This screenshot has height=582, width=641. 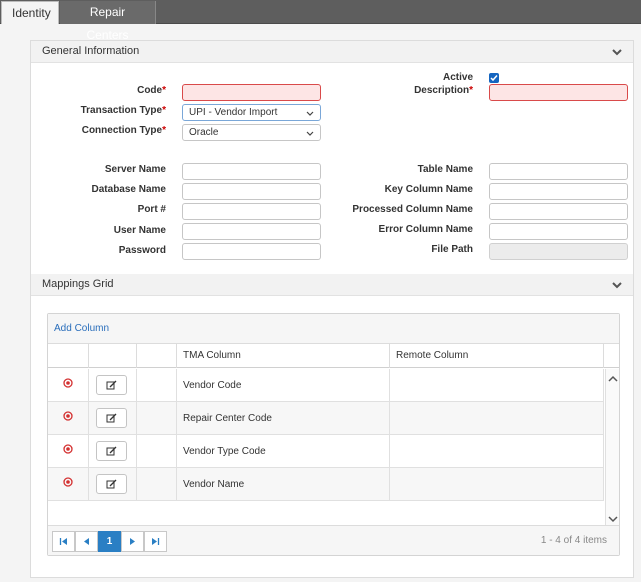 What do you see at coordinates (283, 484) in the screenshot?
I see `tma-column-cell: Vendor Name` at bounding box center [283, 484].